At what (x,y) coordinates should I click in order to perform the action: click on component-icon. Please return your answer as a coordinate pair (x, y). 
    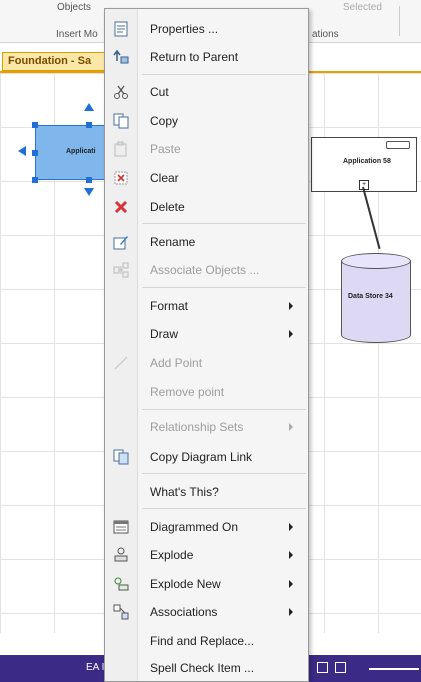
    Looking at the image, I should click on (398, 145).